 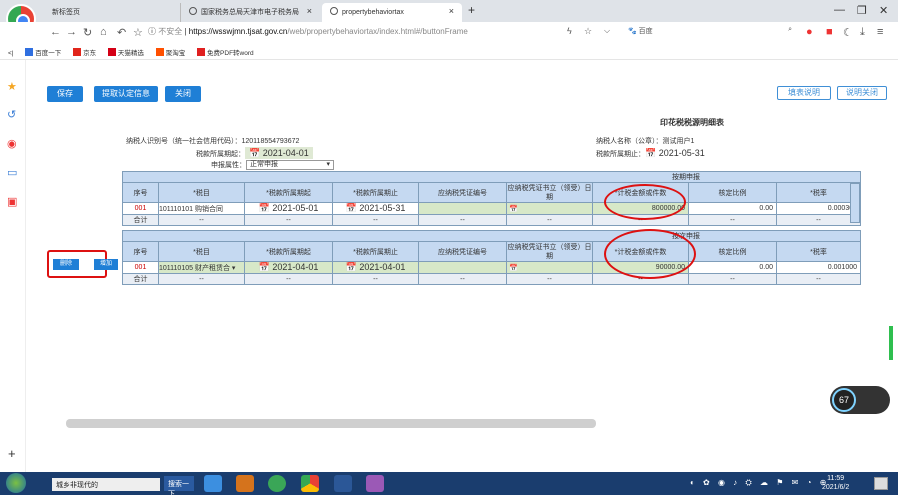 I want to click on reload-icon: ↻, so click(x=87, y=32).